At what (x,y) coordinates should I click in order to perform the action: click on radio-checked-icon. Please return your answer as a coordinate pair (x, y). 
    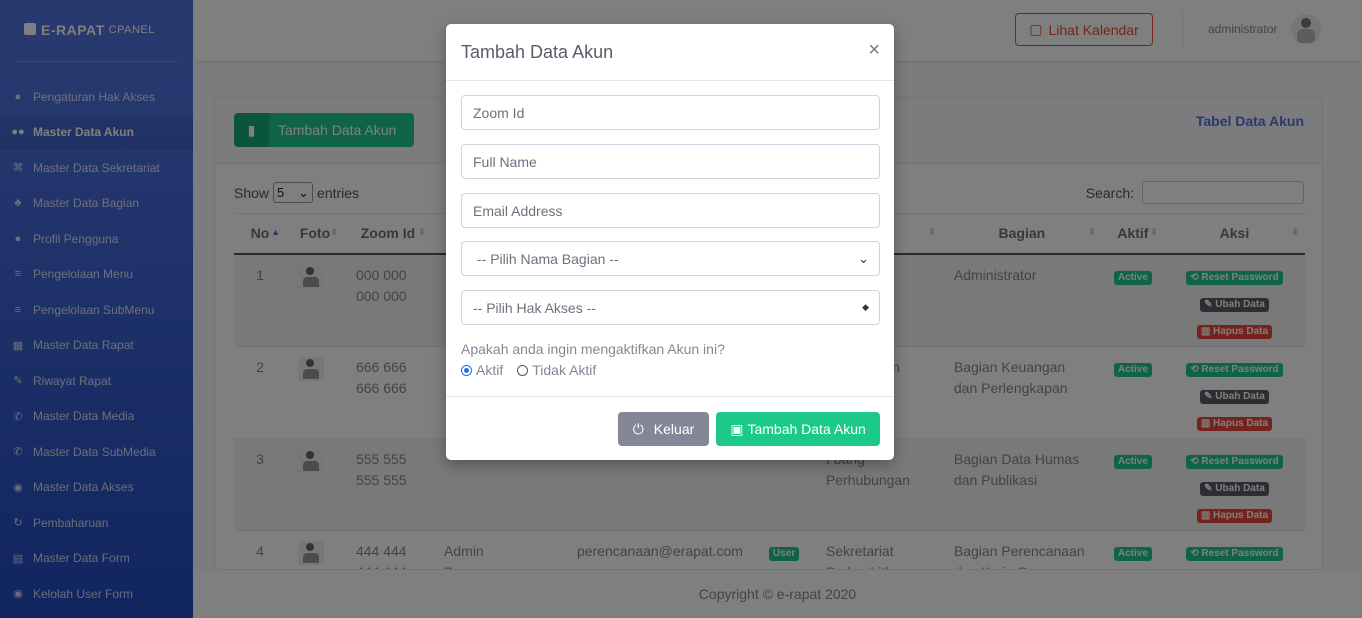
    Looking at the image, I should click on (466, 370).